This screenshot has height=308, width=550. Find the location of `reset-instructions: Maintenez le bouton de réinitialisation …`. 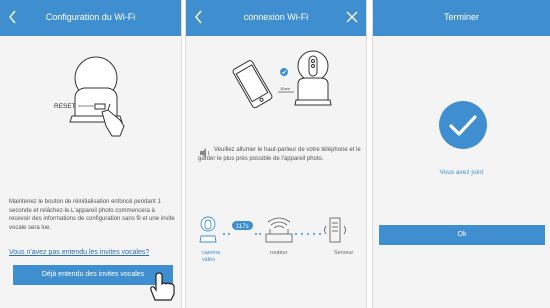

reset-instructions: Maintenez le bouton de réinitialisation … is located at coordinates (92, 215).